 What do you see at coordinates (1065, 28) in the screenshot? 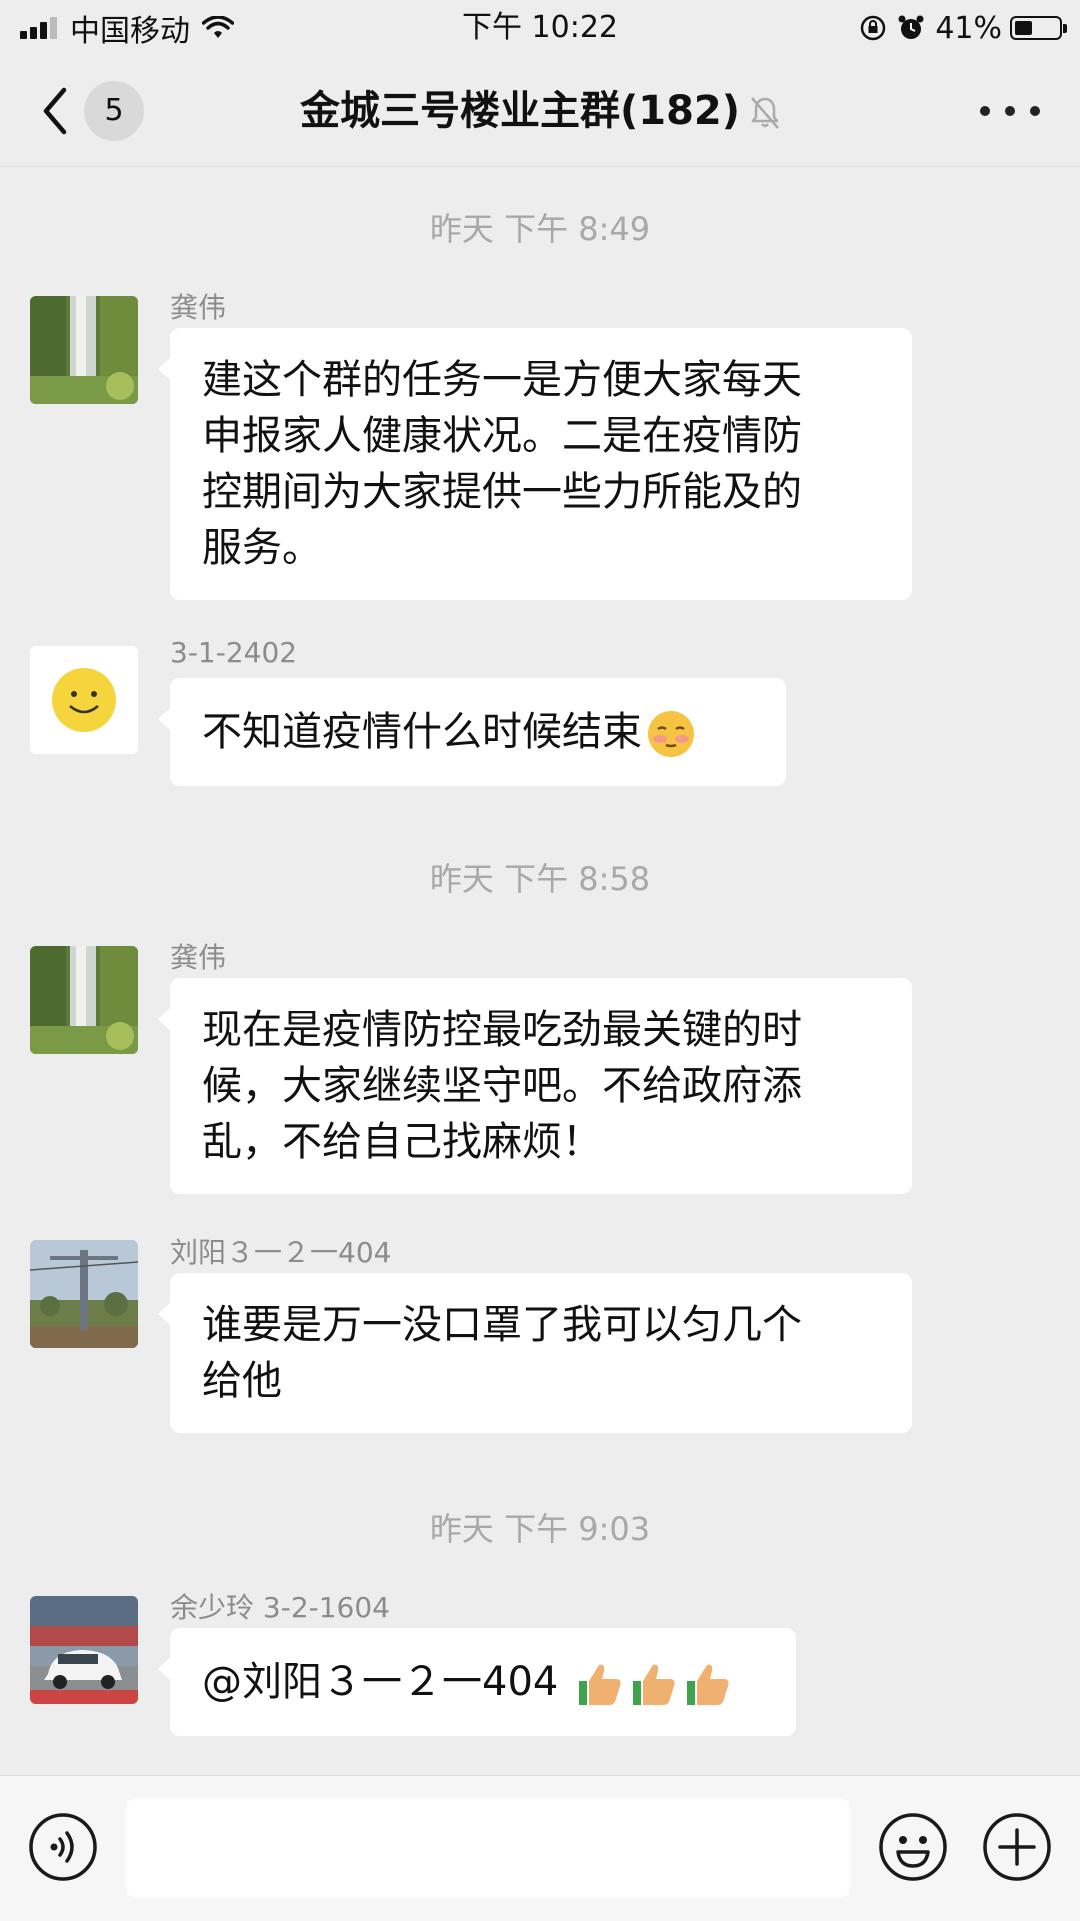
I see `battery-tip` at bounding box center [1065, 28].